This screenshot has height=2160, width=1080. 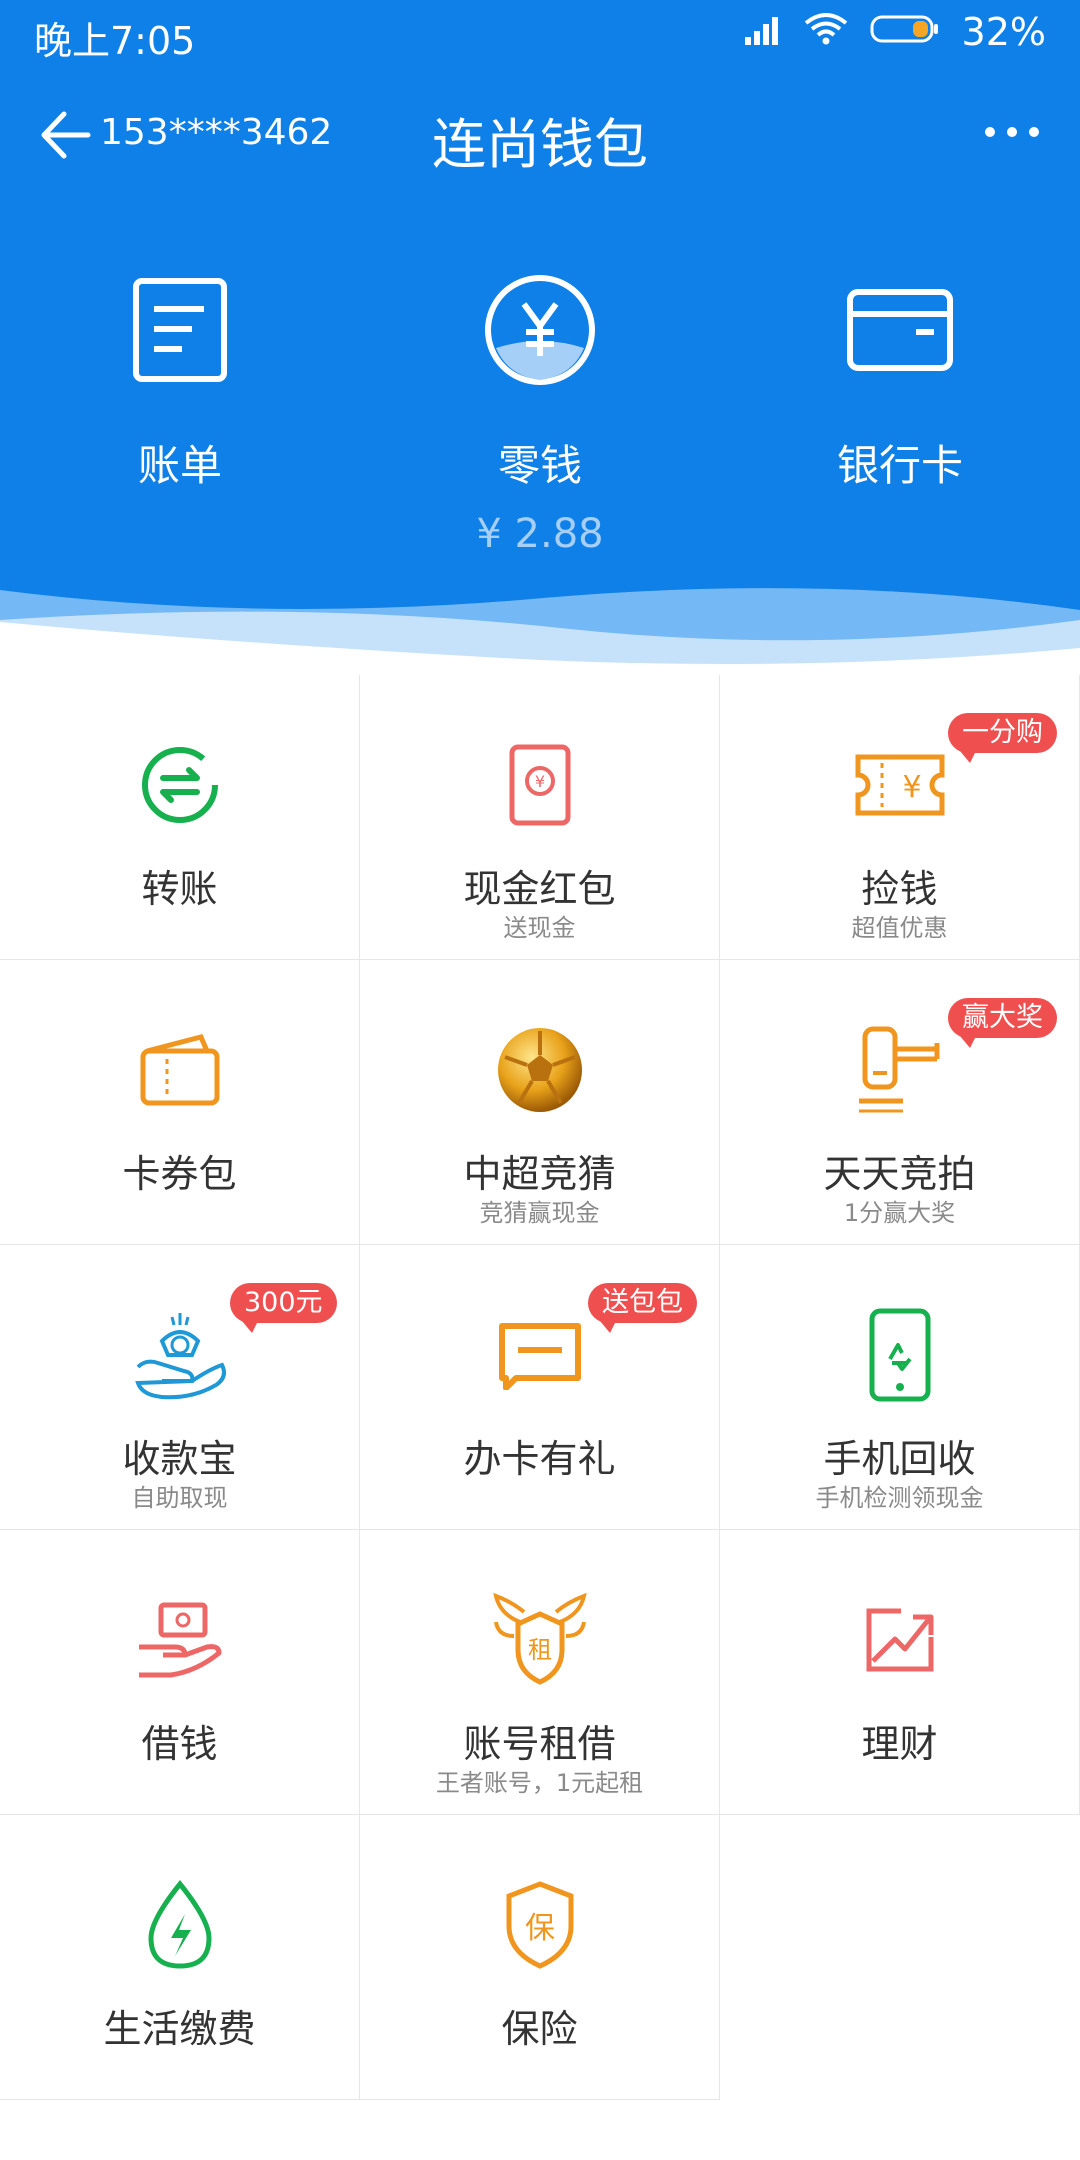 I want to click on top-nav-bill-label: 账单, so click(x=179, y=465).